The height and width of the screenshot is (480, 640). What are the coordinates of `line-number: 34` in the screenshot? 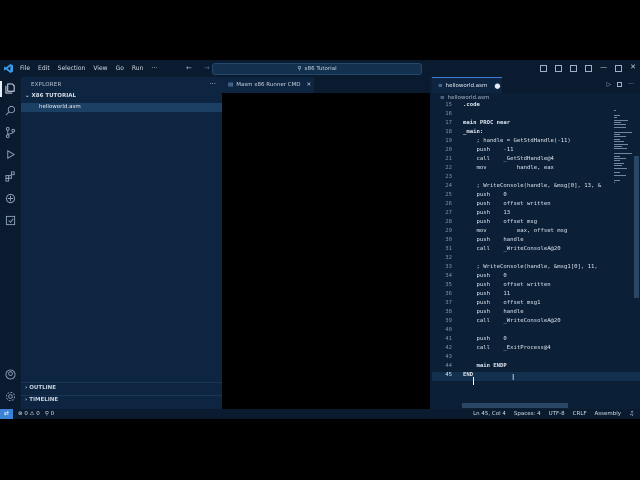 It's located at (448, 276).